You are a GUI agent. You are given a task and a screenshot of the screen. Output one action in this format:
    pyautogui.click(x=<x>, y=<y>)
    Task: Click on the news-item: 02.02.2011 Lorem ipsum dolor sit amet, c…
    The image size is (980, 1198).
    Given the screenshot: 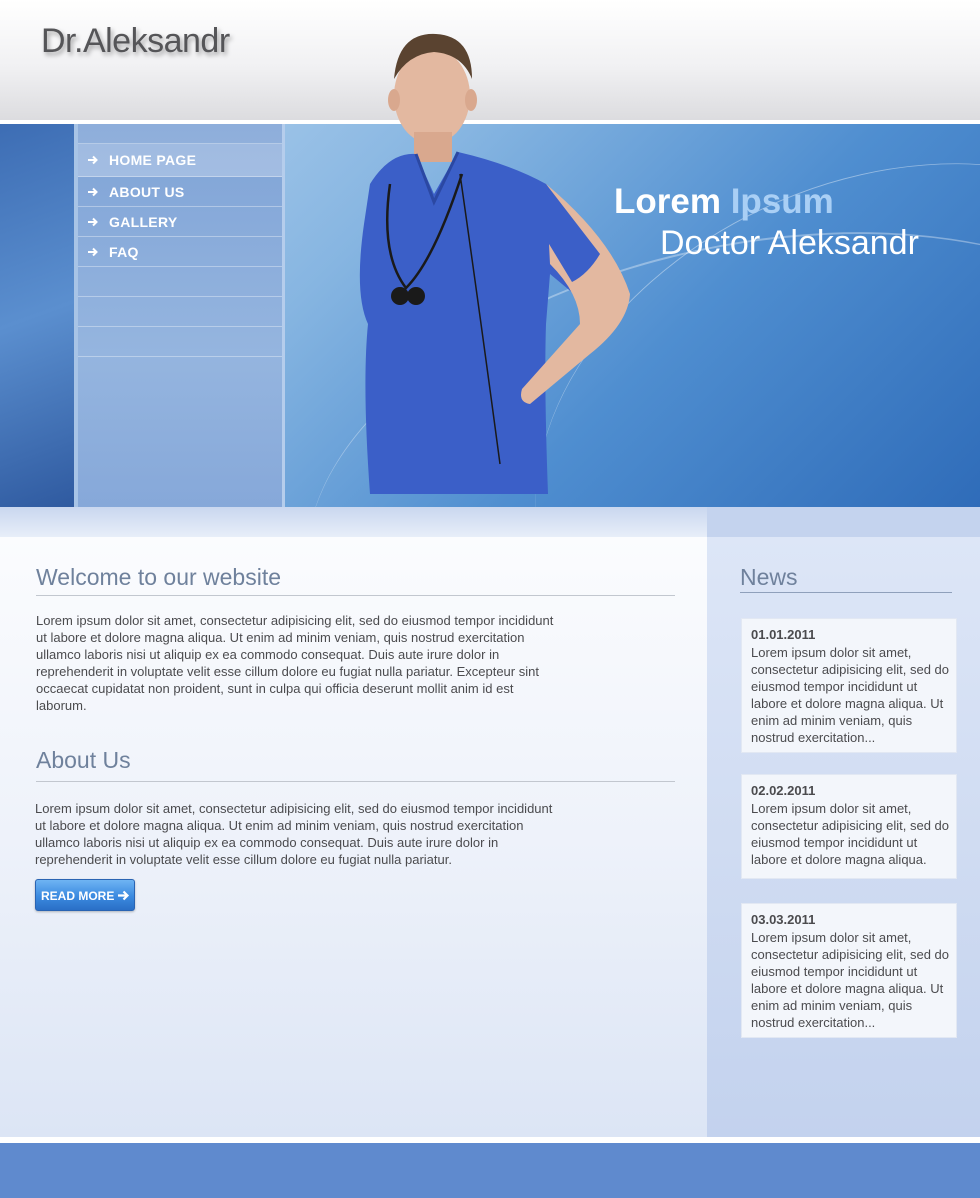 What is the action you would take?
    pyautogui.click(x=849, y=826)
    